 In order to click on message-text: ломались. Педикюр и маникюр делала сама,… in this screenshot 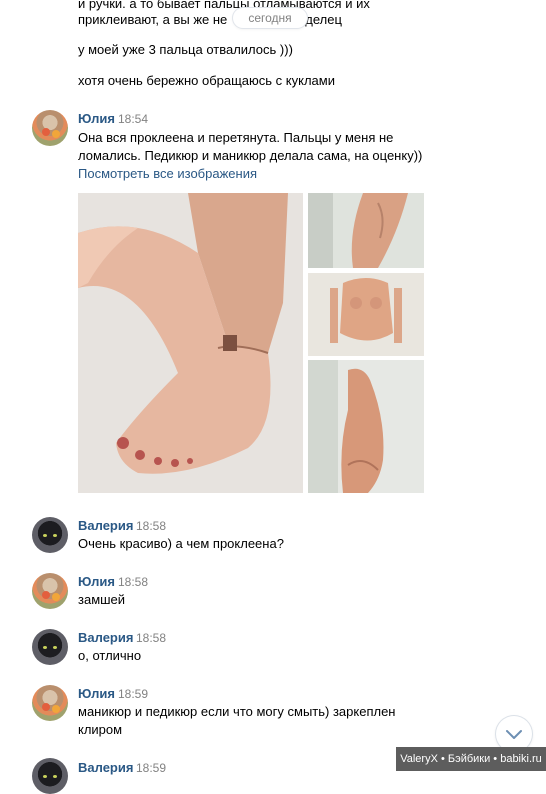, I will do `click(250, 155)`.